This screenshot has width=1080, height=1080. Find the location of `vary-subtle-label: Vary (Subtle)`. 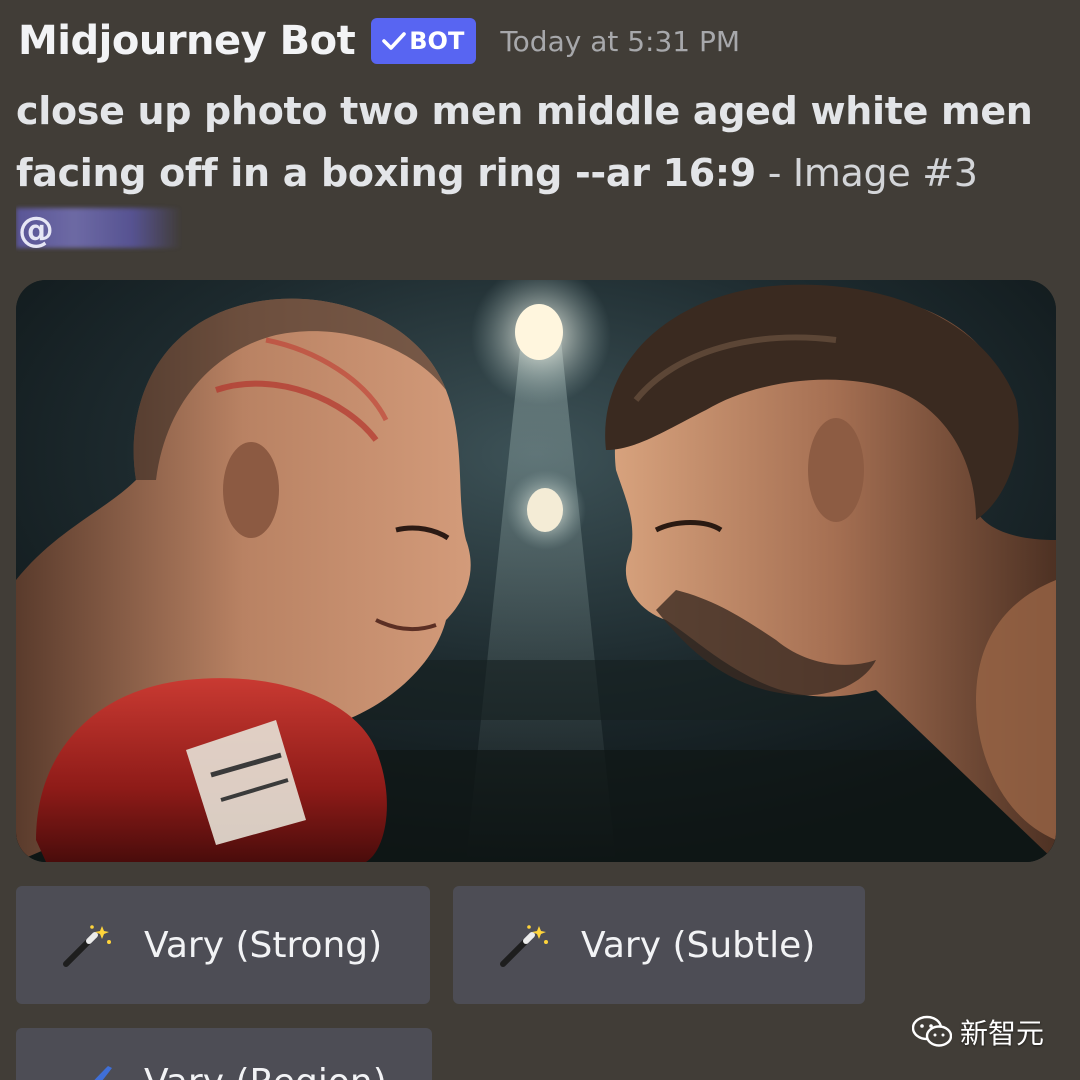

vary-subtle-label: Vary (Subtle) is located at coordinates (698, 945).